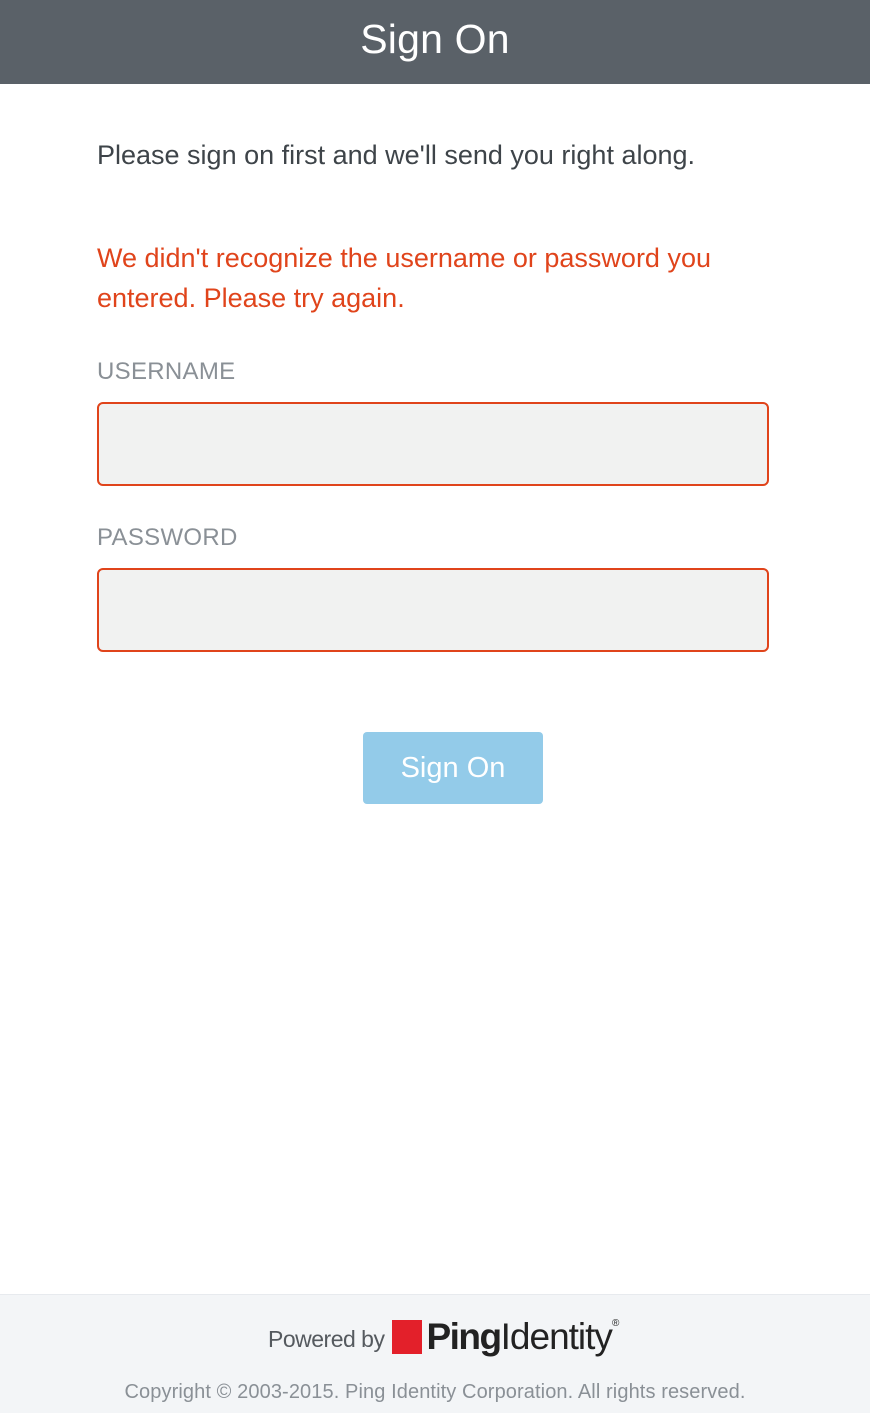 This screenshot has width=870, height=1413. What do you see at coordinates (433, 444) in the screenshot?
I see `username-input` at bounding box center [433, 444].